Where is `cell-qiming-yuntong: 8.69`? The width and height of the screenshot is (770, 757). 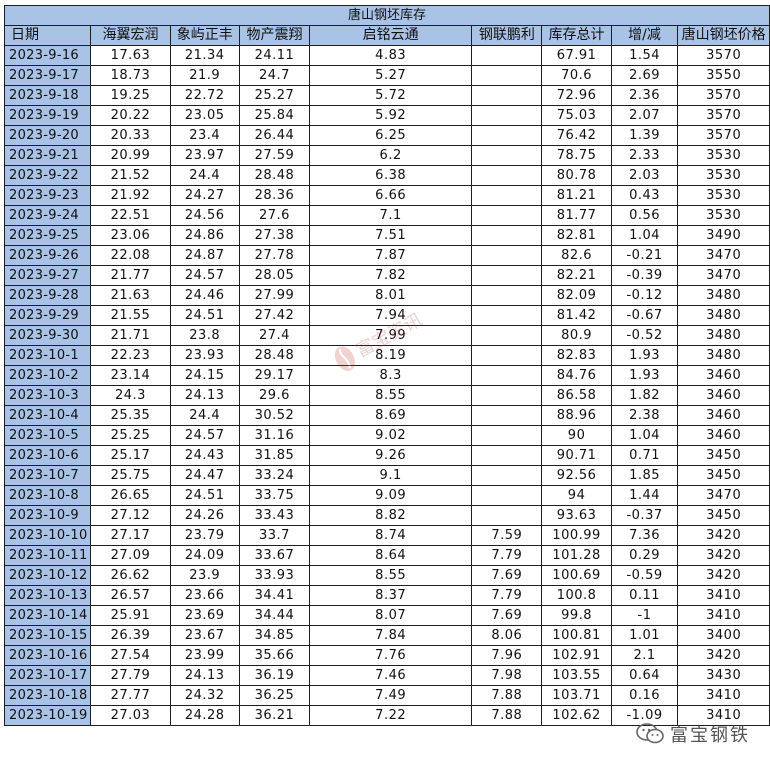 cell-qiming-yuntong: 8.69 is located at coordinates (391, 415).